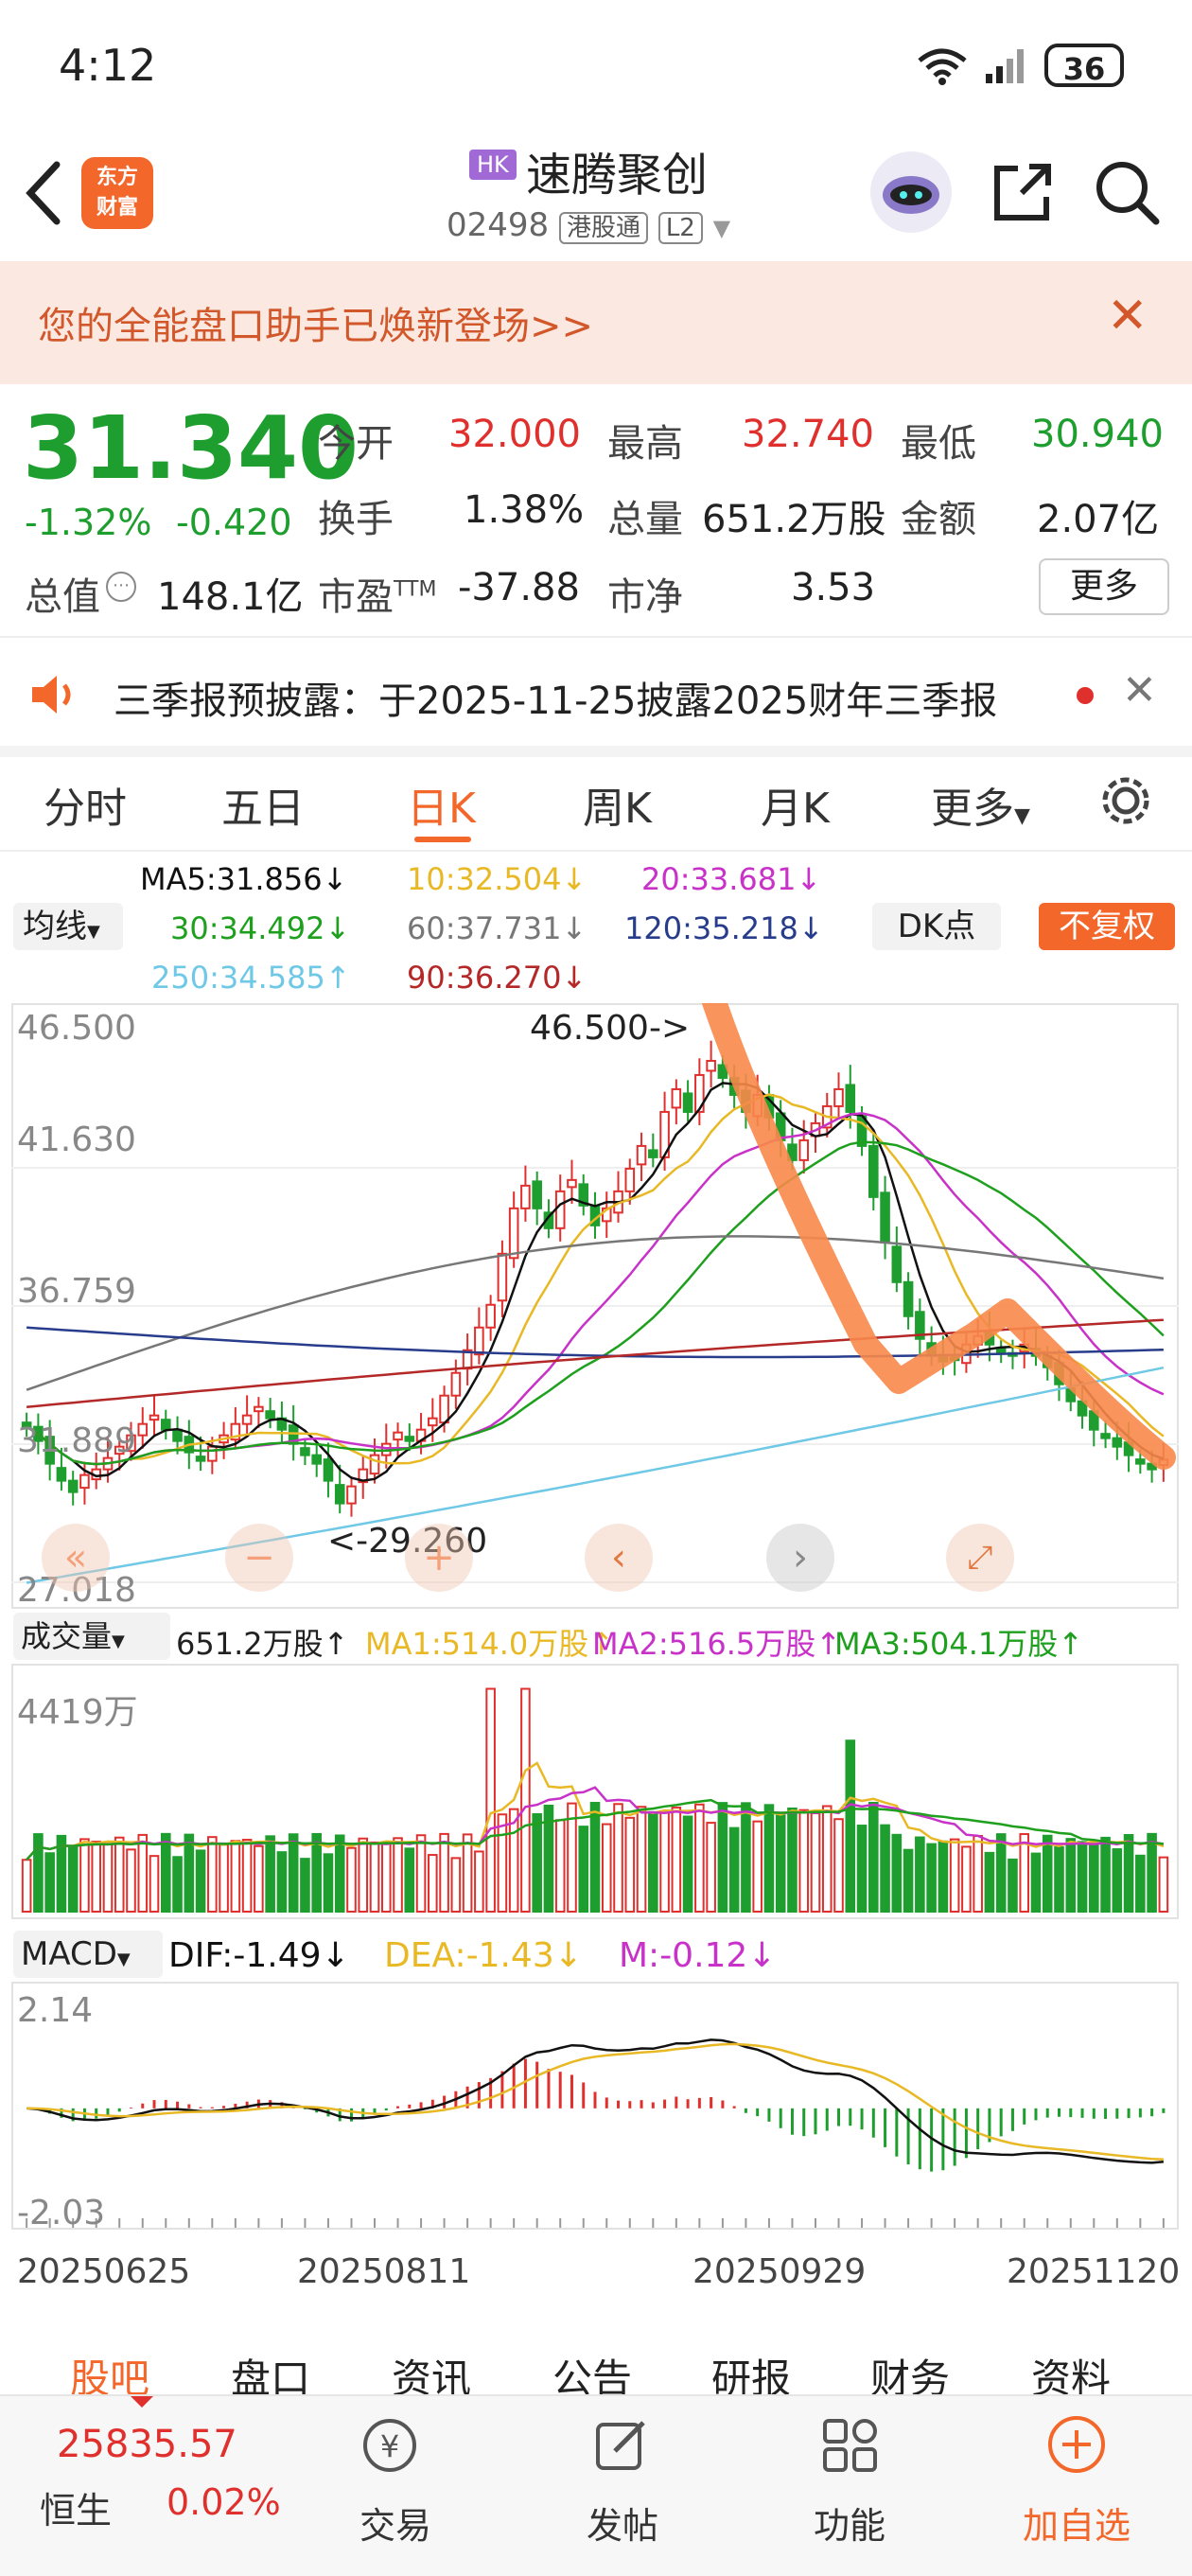 The image size is (1192, 2576). What do you see at coordinates (191, 448) in the screenshot?
I see `last-price: 31.340` at bounding box center [191, 448].